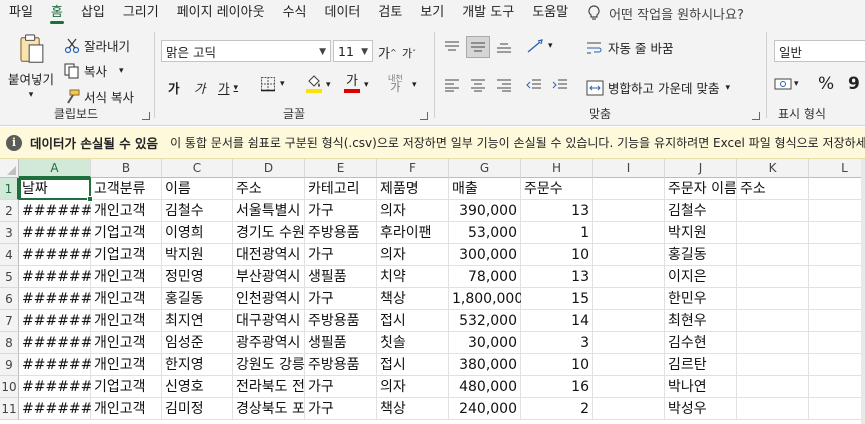 Image resolution: width=865 pixels, height=424 pixels. What do you see at coordinates (413, 233) in the screenshot?
I see `table-cell: 후라이팬` at bounding box center [413, 233].